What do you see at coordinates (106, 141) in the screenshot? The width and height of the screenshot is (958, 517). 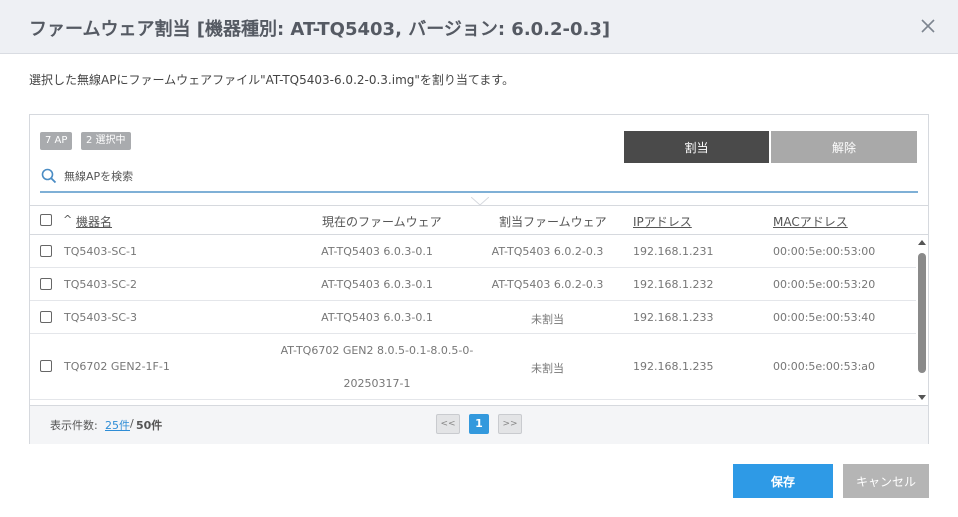 I see `selected-count-badge: 2 選択中` at bounding box center [106, 141].